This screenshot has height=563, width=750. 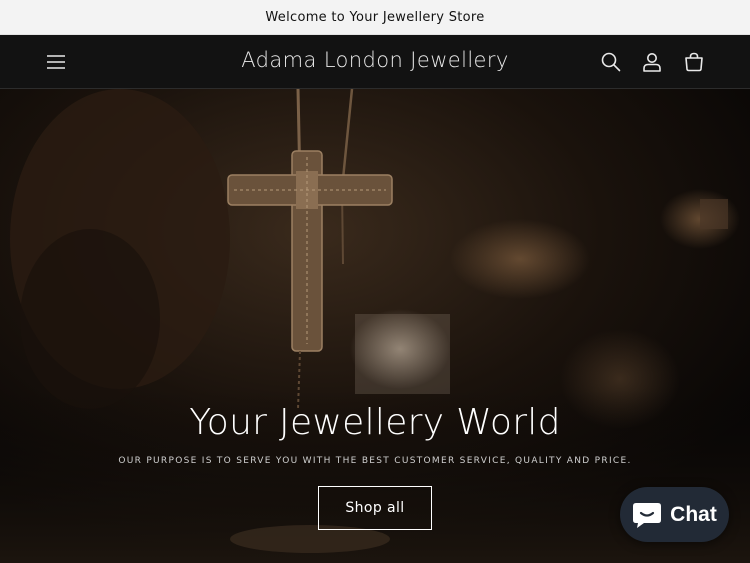 What do you see at coordinates (375, 422) in the screenshot?
I see `hero-title: Your Jewellery World` at bounding box center [375, 422].